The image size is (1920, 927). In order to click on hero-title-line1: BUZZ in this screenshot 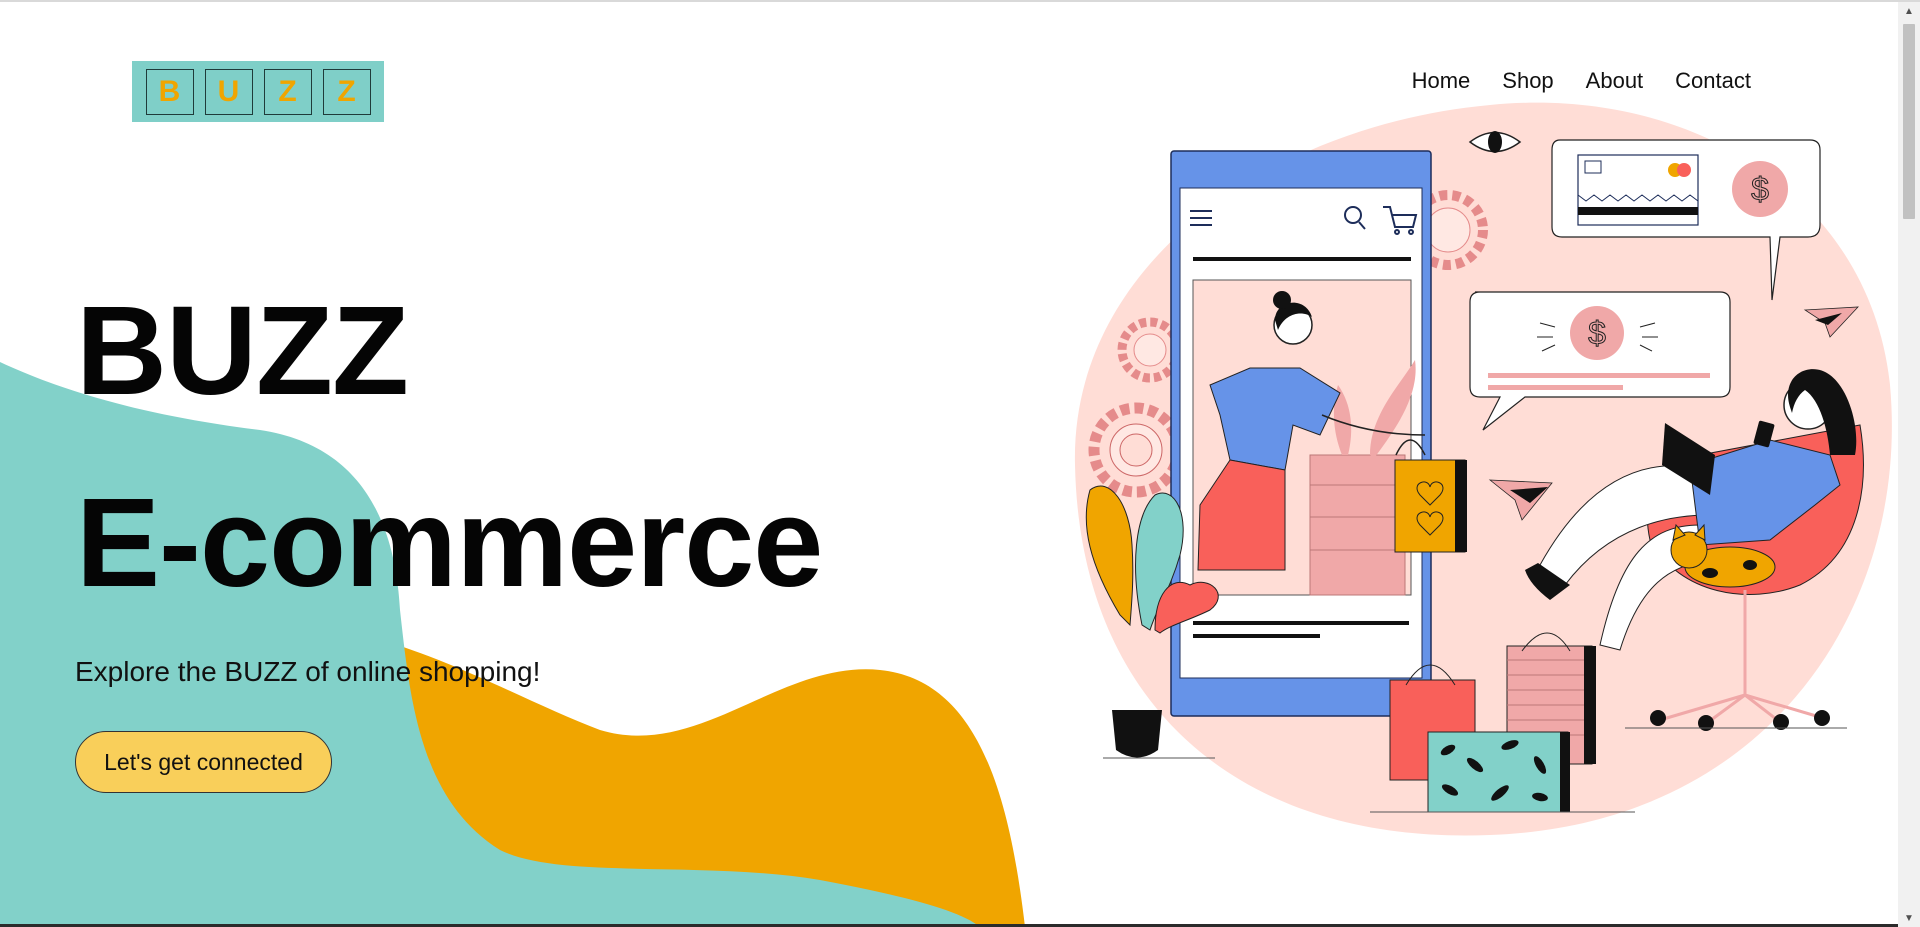, I will do `click(242, 350)`.